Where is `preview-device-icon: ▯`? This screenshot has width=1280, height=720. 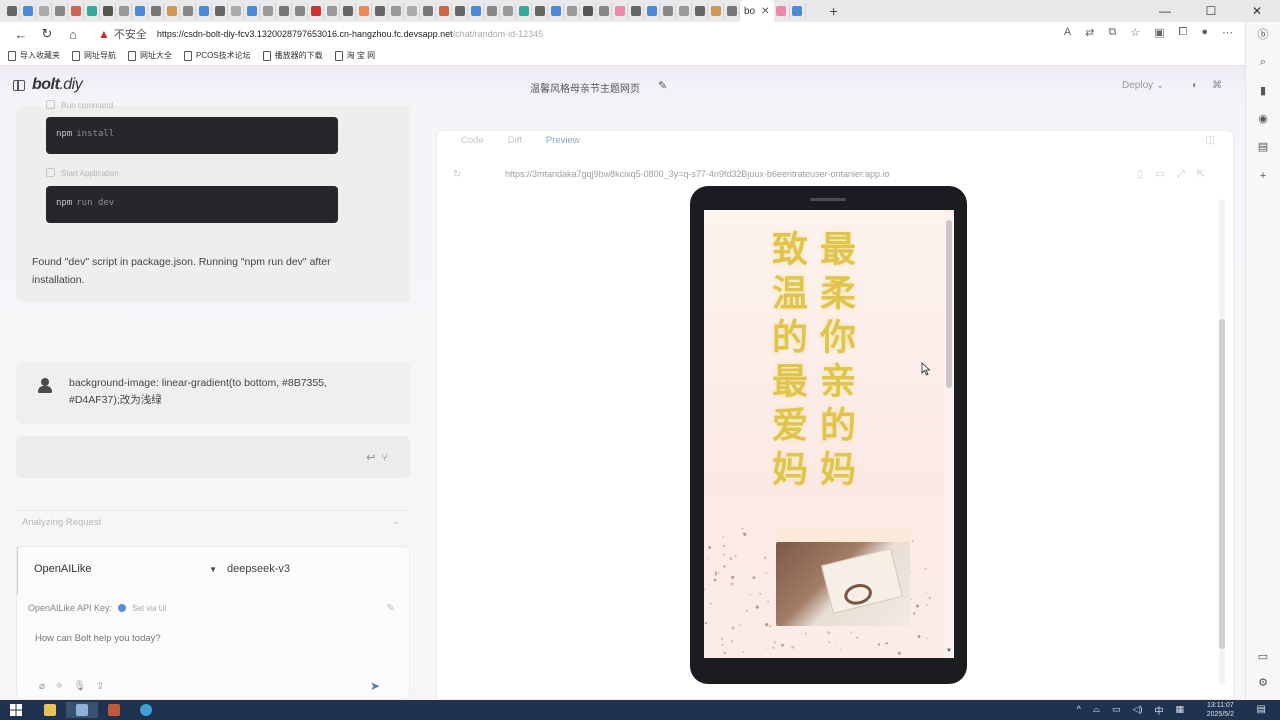
preview-device-icon: ▯ is located at coordinates (1147, 174).